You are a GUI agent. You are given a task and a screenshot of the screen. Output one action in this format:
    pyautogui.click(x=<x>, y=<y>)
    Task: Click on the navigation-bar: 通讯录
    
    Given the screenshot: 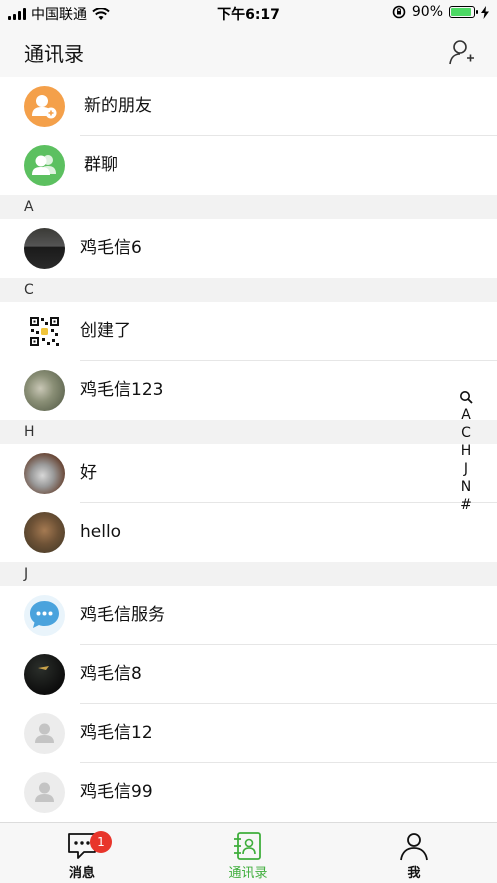 What is the action you would take?
    pyautogui.click(x=248, y=51)
    